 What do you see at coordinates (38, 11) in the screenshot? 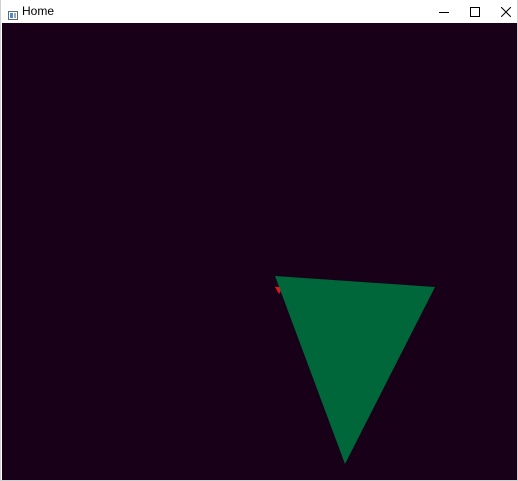
I see `window-title: Home` at bounding box center [38, 11].